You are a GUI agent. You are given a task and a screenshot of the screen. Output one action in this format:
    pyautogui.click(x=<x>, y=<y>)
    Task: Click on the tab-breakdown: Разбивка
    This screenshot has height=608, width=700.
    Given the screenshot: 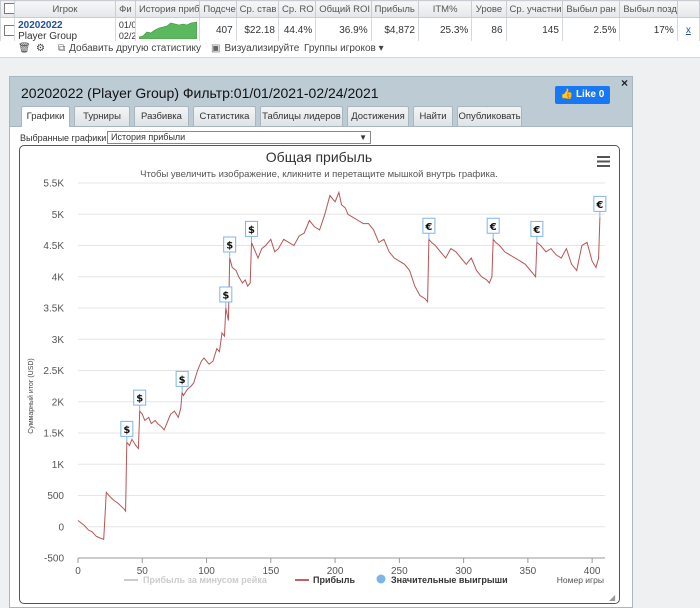 What is the action you would take?
    pyautogui.click(x=161, y=116)
    